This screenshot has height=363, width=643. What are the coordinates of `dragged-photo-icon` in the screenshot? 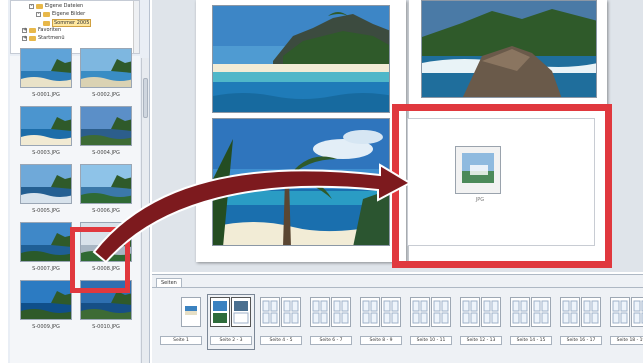 It's located at (478, 170).